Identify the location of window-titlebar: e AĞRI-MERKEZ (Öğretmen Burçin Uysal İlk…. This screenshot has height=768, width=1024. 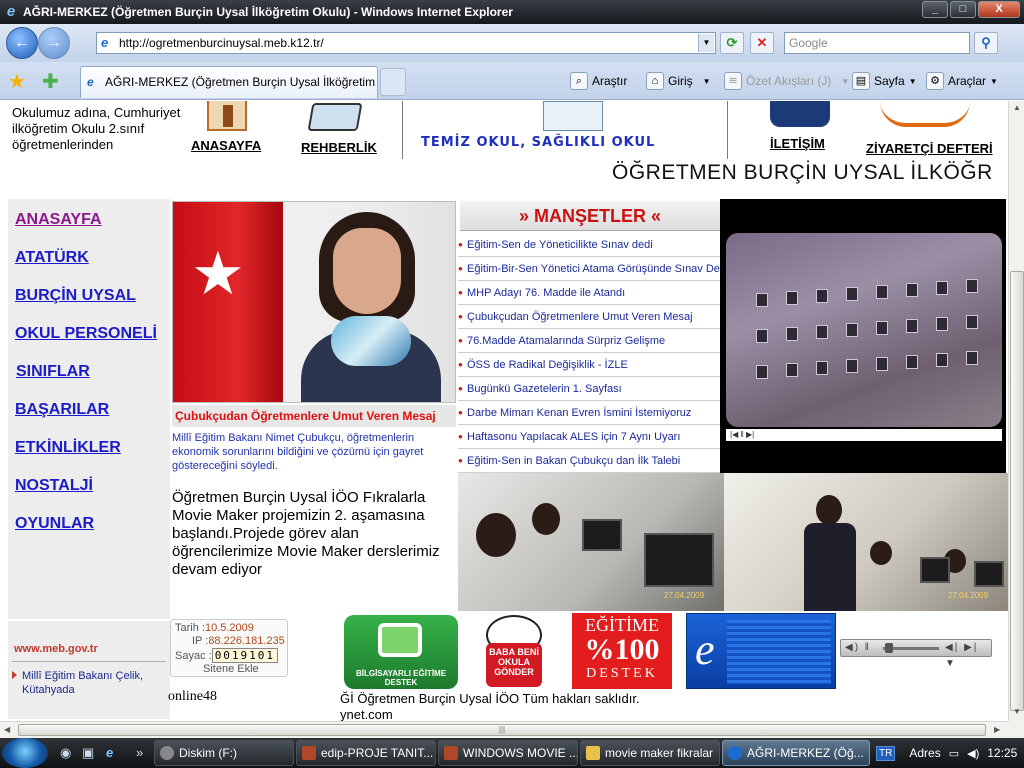
(512, 12).